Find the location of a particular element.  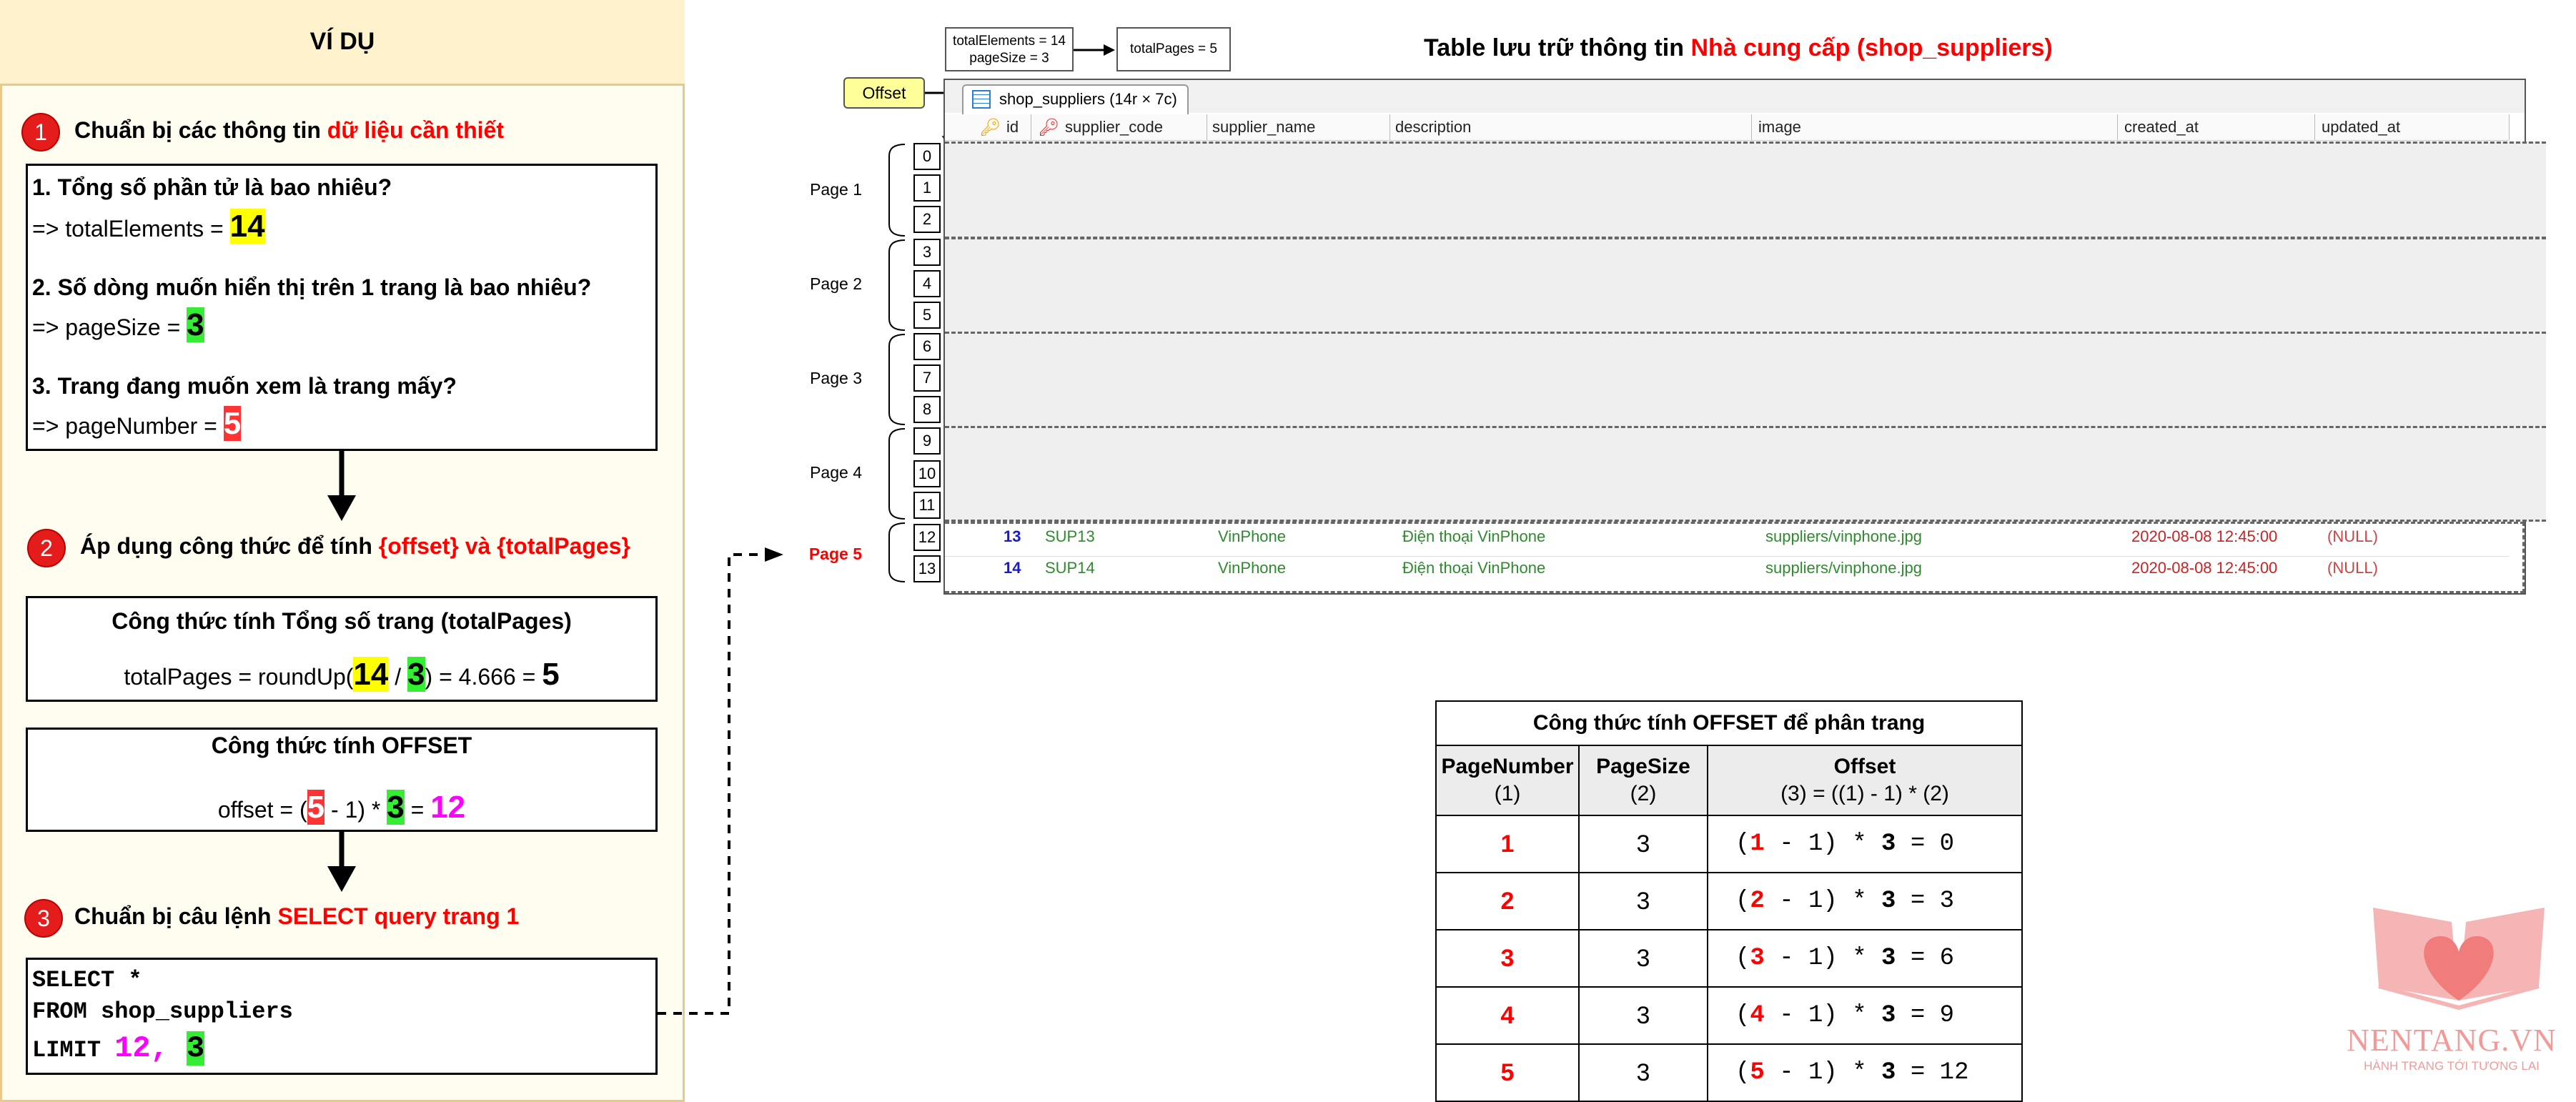

f-size: 3 is located at coordinates (1888, 1072).